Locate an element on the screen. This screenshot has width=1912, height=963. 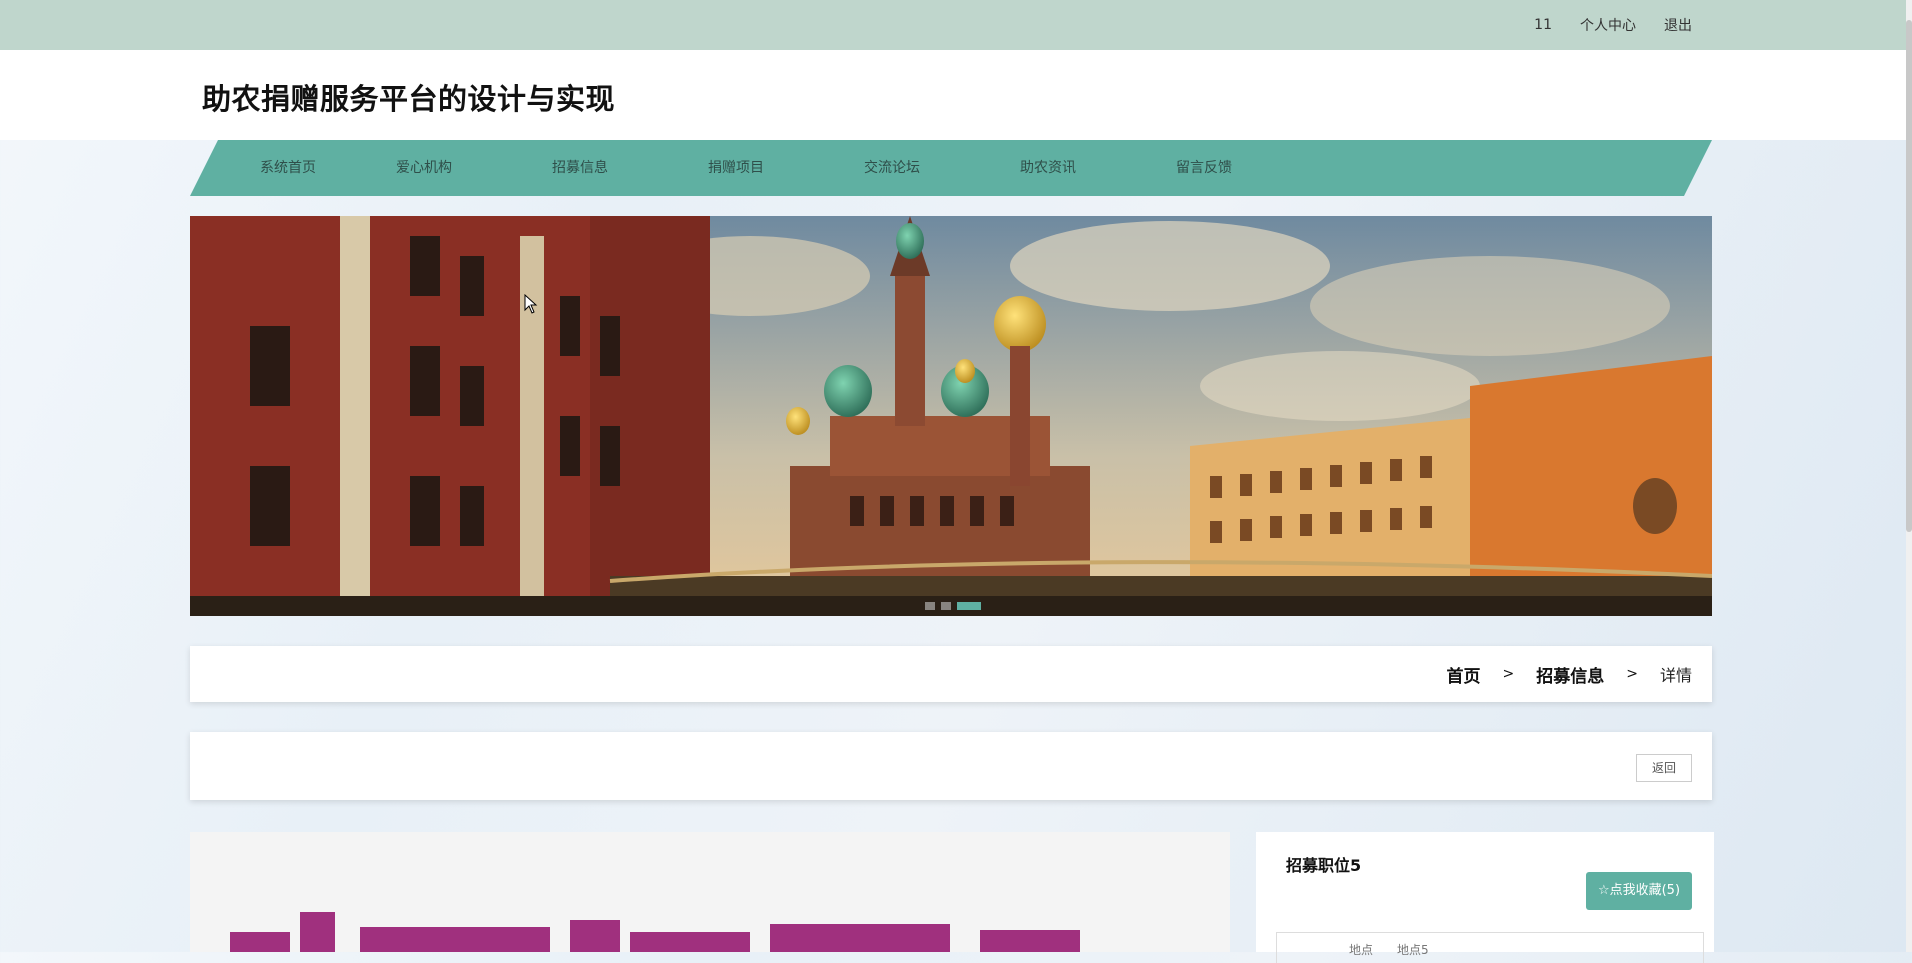
nav-item-recruitment: 招募信息 is located at coordinates (580, 168).